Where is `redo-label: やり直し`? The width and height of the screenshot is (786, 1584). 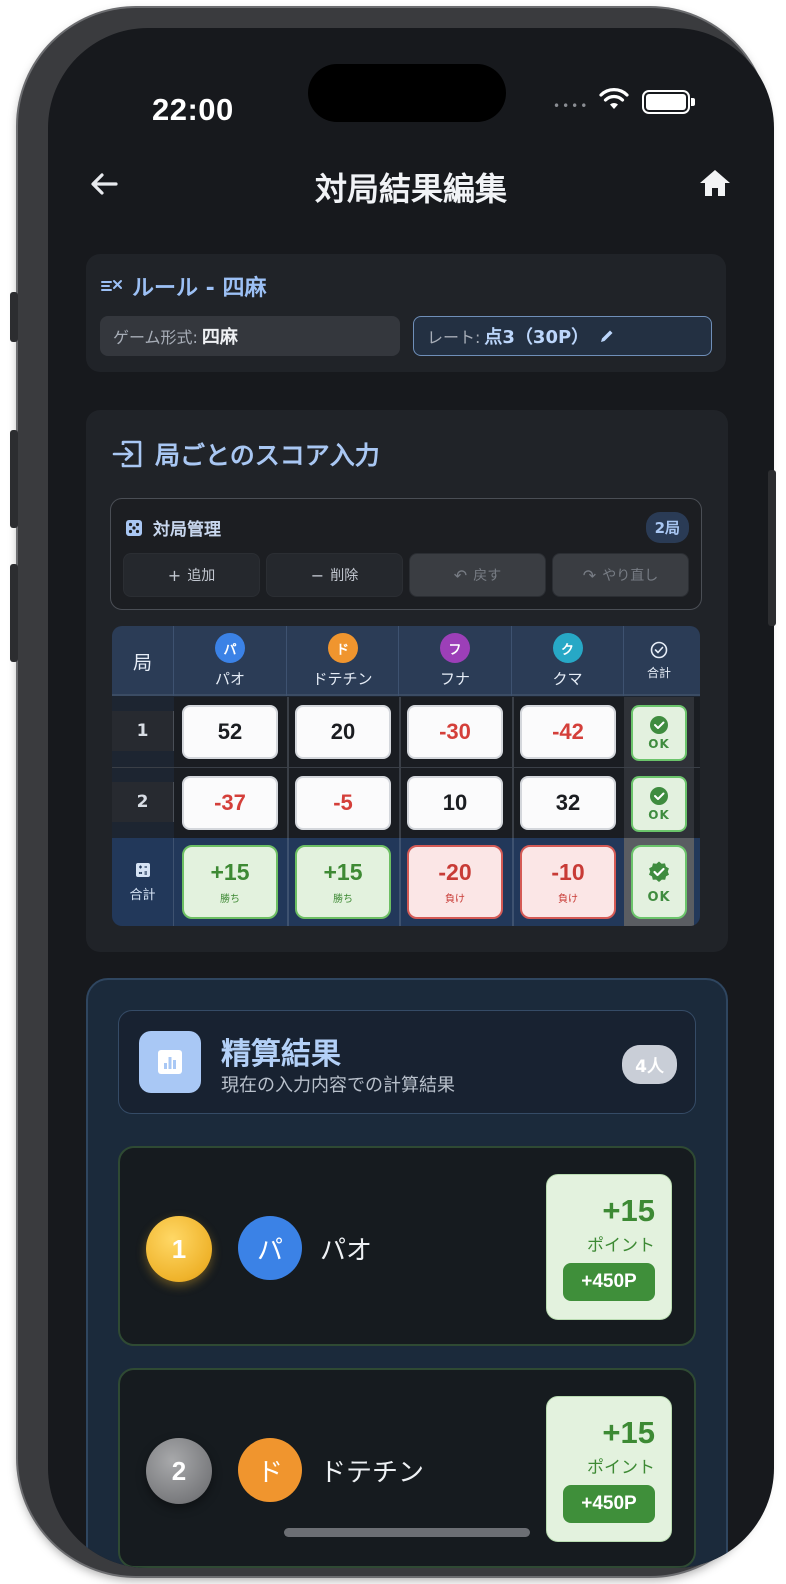
redo-label: やり直し is located at coordinates (630, 576).